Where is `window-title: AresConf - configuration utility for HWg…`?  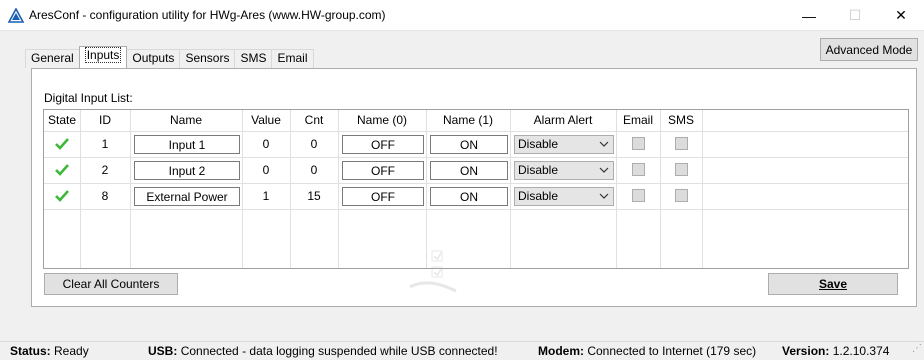
window-title: AresConf - configuration utility for HWg… is located at coordinates (207, 15).